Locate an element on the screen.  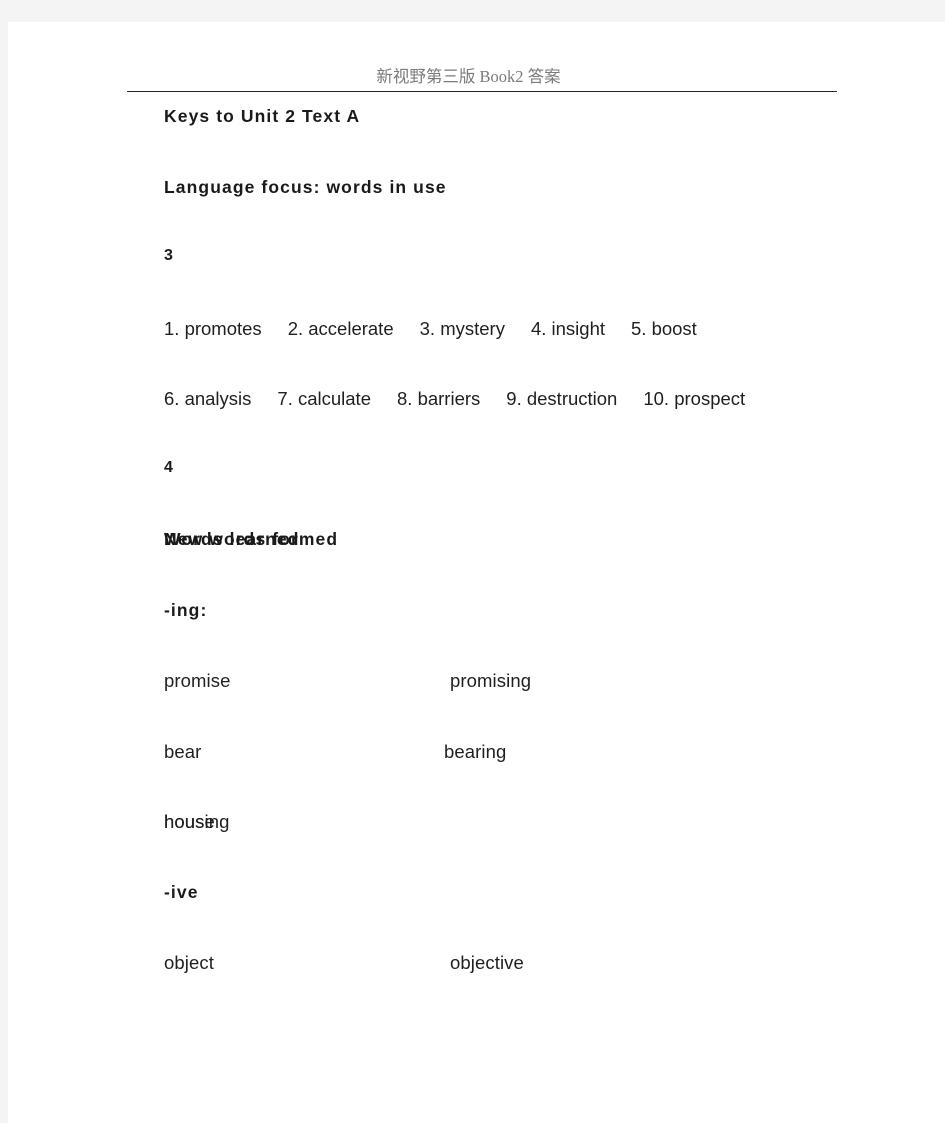
word-row-house: house housing is located at coordinates (544, 846).